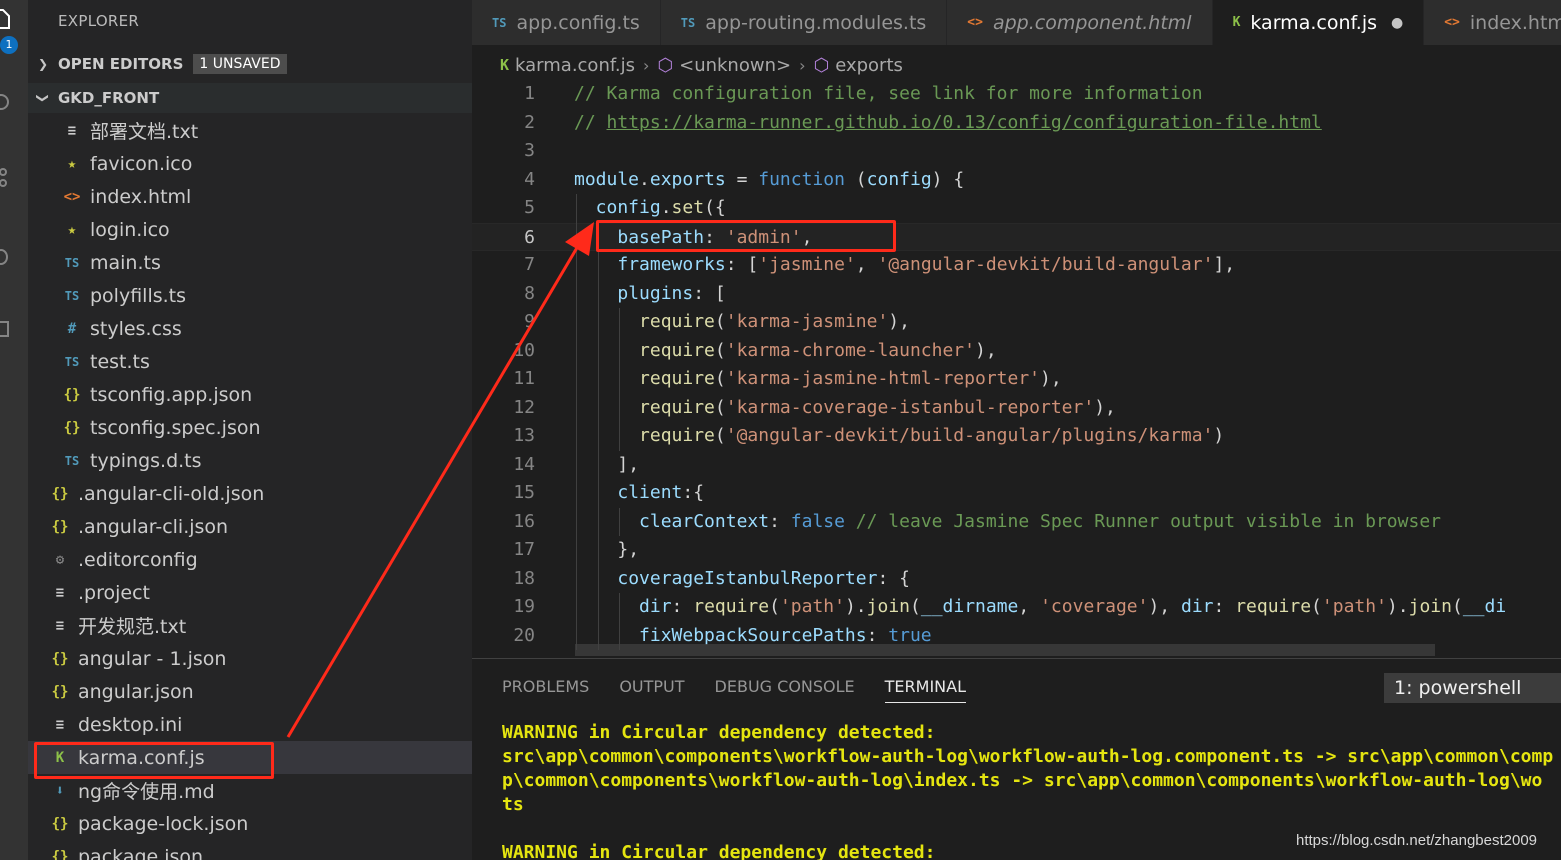  What do you see at coordinates (513, 804) in the screenshot?
I see `terminal-line: ts` at bounding box center [513, 804].